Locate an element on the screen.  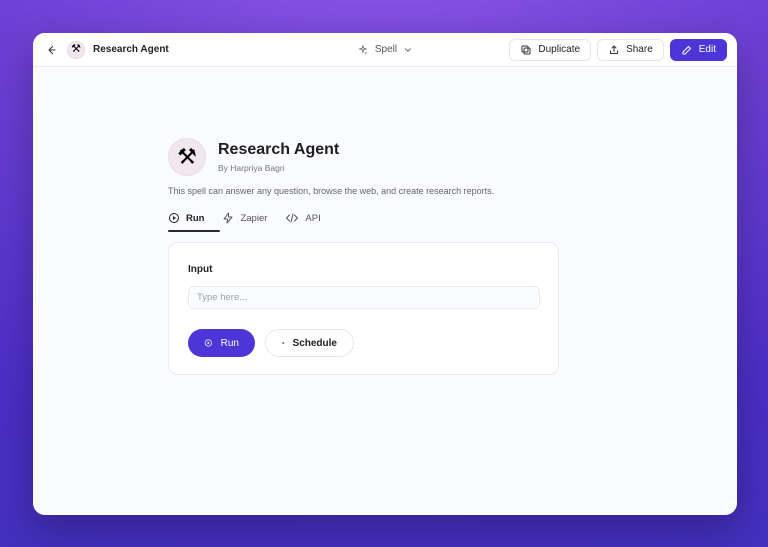
code-icon is located at coordinates (292, 218).